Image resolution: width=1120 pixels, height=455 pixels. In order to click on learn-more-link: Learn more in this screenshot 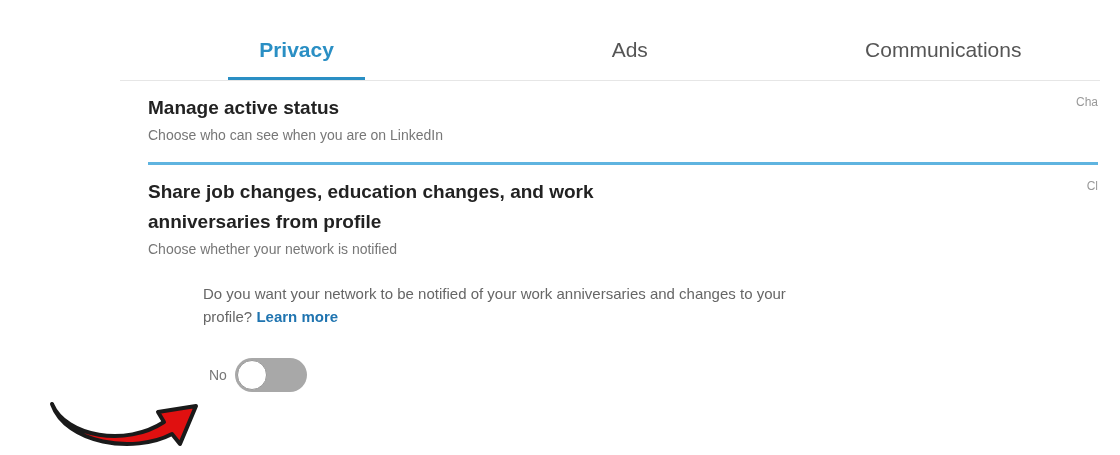, I will do `click(297, 316)`.